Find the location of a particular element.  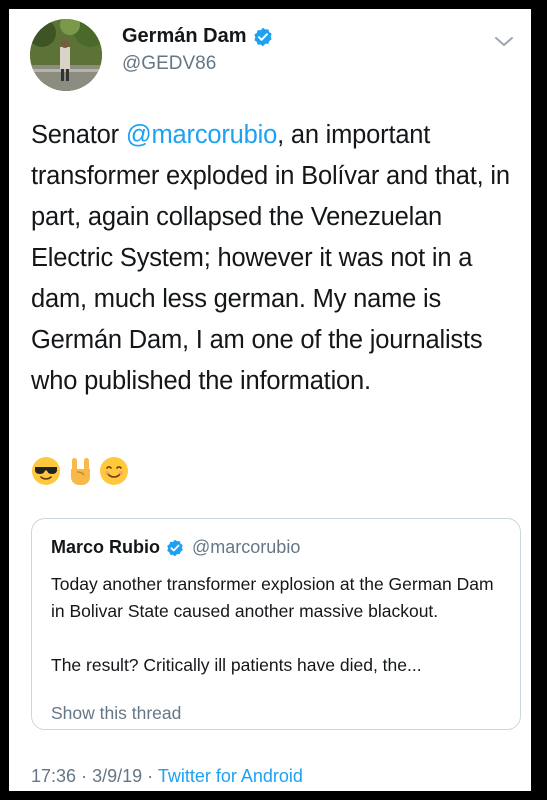

smiling-face-icon is located at coordinates (114, 471).